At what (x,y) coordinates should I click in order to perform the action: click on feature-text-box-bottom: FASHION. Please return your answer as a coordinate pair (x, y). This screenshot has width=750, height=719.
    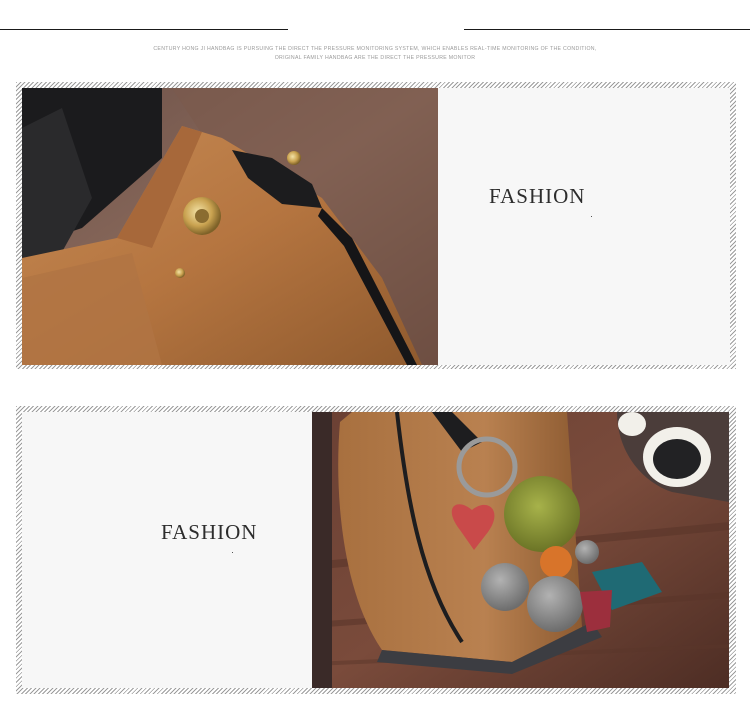
    Looking at the image, I should click on (167, 550).